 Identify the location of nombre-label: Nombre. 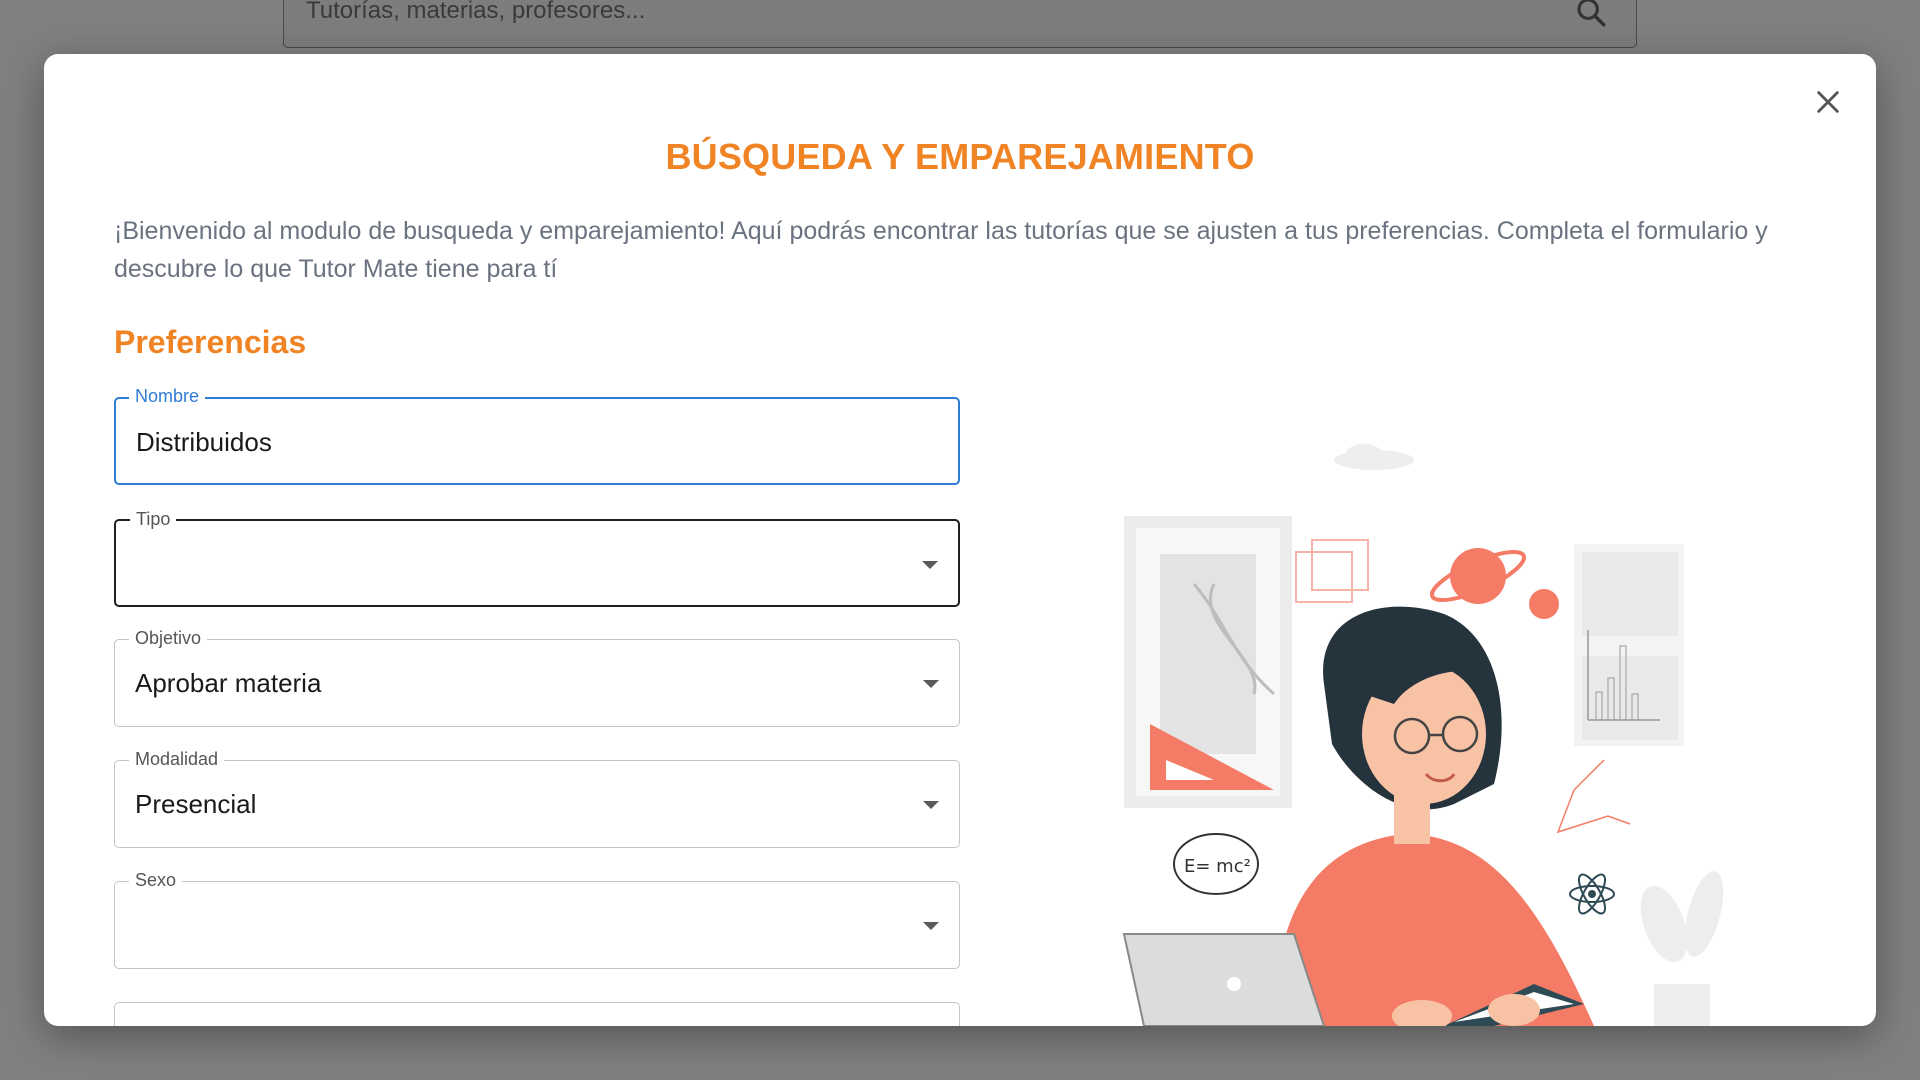
(167, 396).